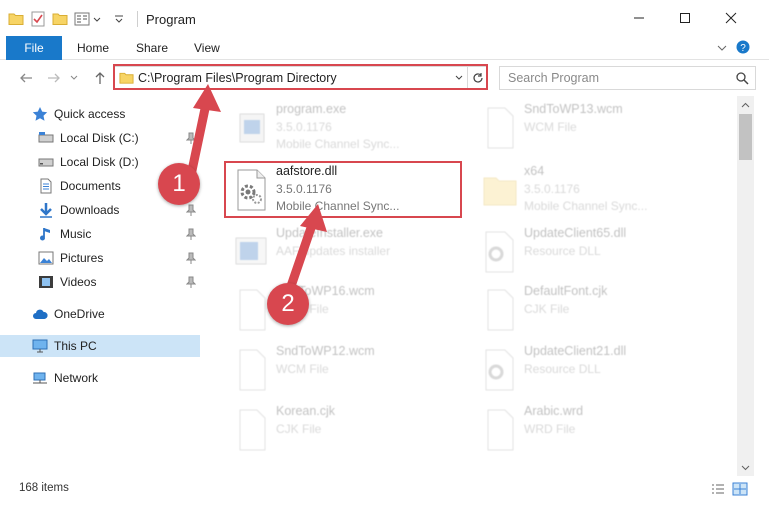 The height and width of the screenshot is (518, 769). Describe the element at coordinates (639, 18) in the screenshot. I see `minimize-button` at that location.